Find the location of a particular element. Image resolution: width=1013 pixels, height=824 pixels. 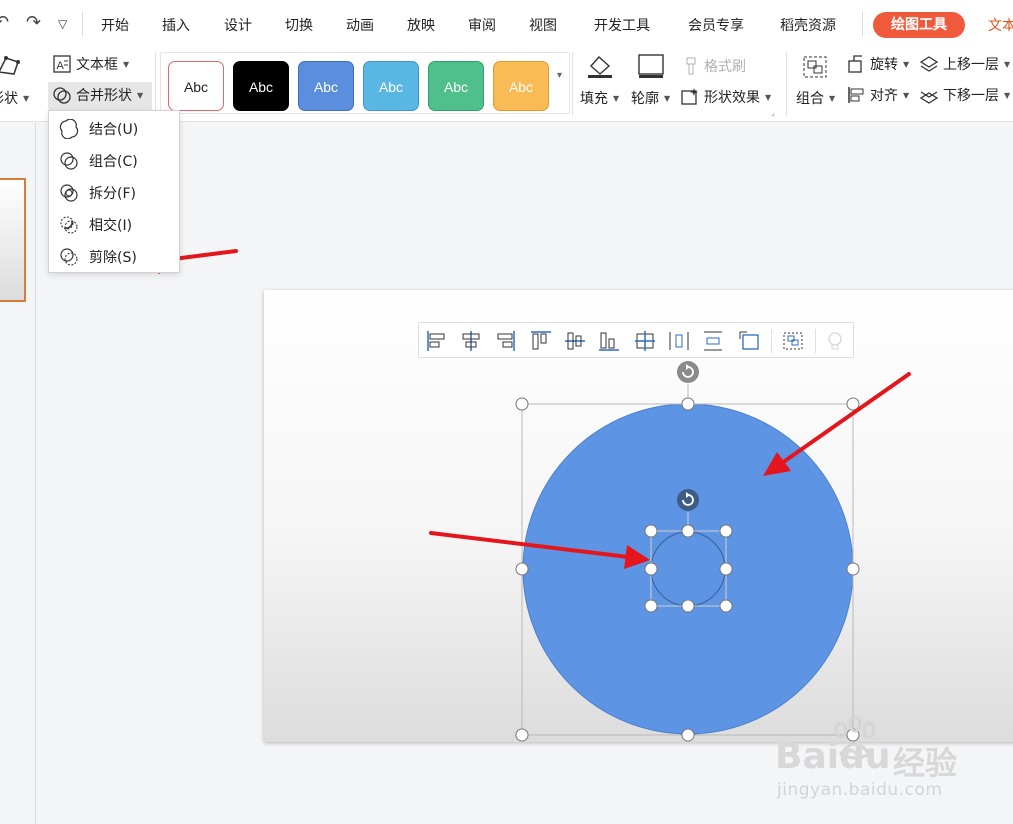

edit-shape-icon is located at coordinates (11, 65).